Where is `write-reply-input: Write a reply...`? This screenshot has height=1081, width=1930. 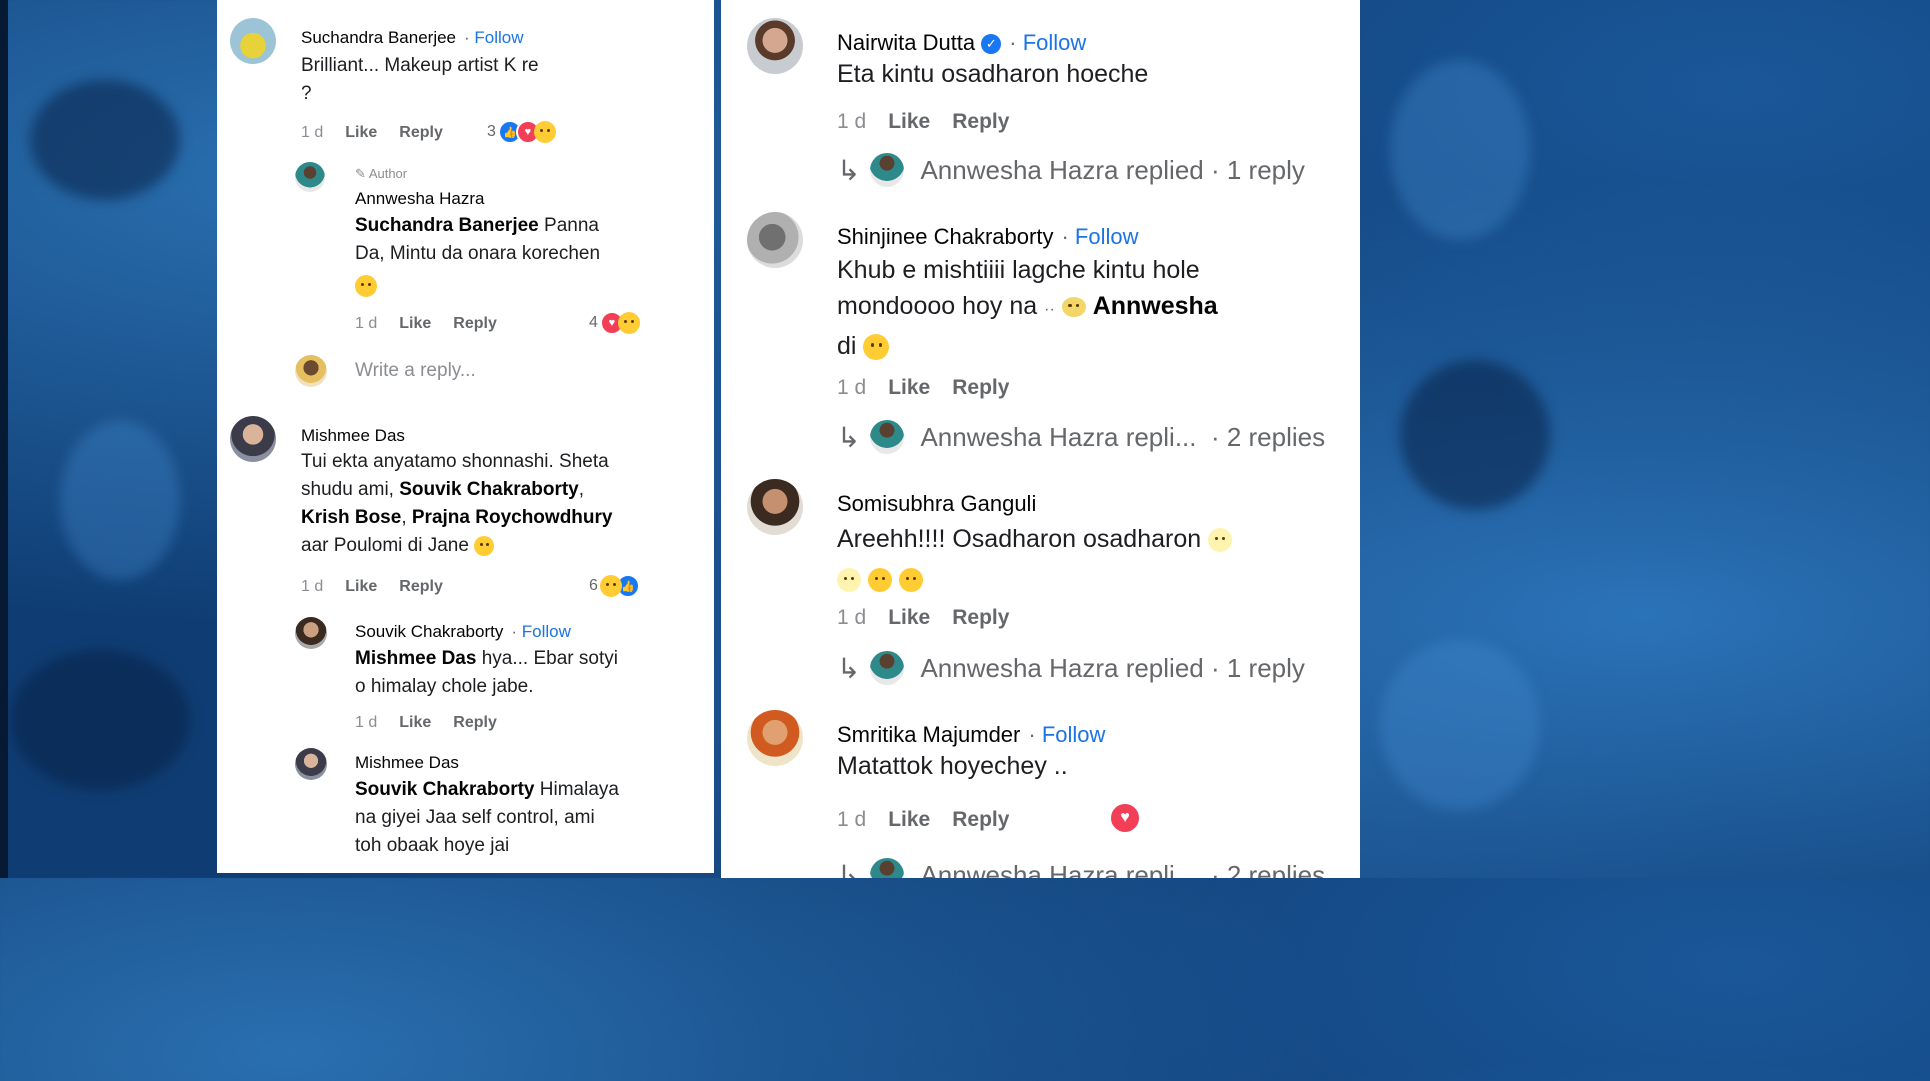
write-reply-input: Write a reply... is located at coordinates (415, 371).